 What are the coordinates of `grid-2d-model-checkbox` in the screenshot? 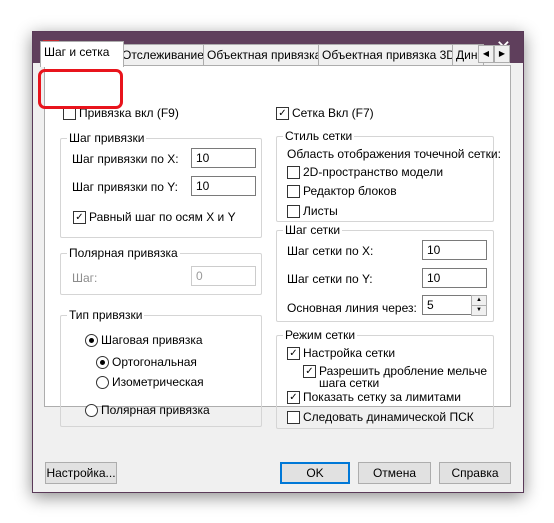 It's located at (293, 172).